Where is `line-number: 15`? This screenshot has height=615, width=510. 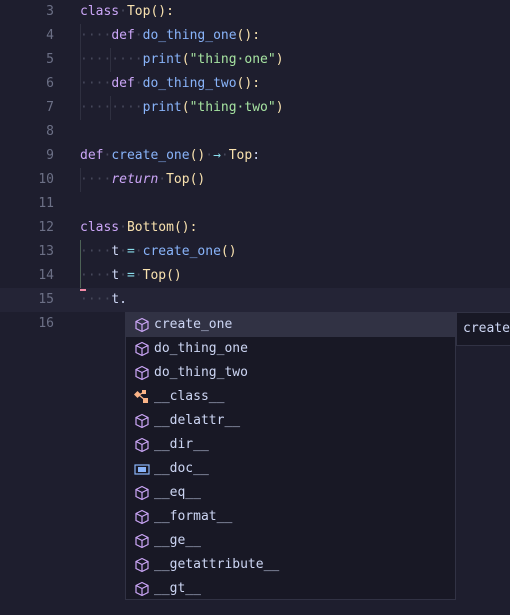
line-number: 15 is located at coordinates (46, 299).